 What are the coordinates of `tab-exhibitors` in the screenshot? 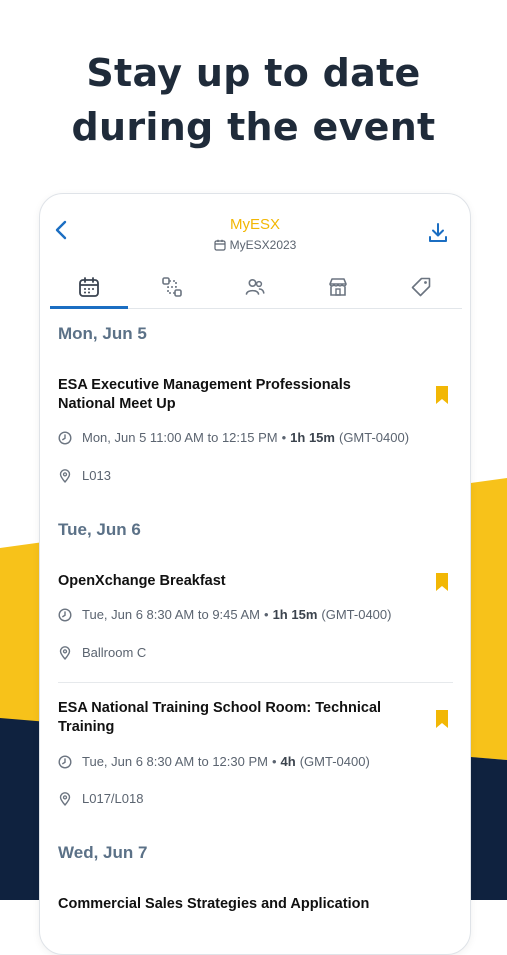 It's located at (338, 287).